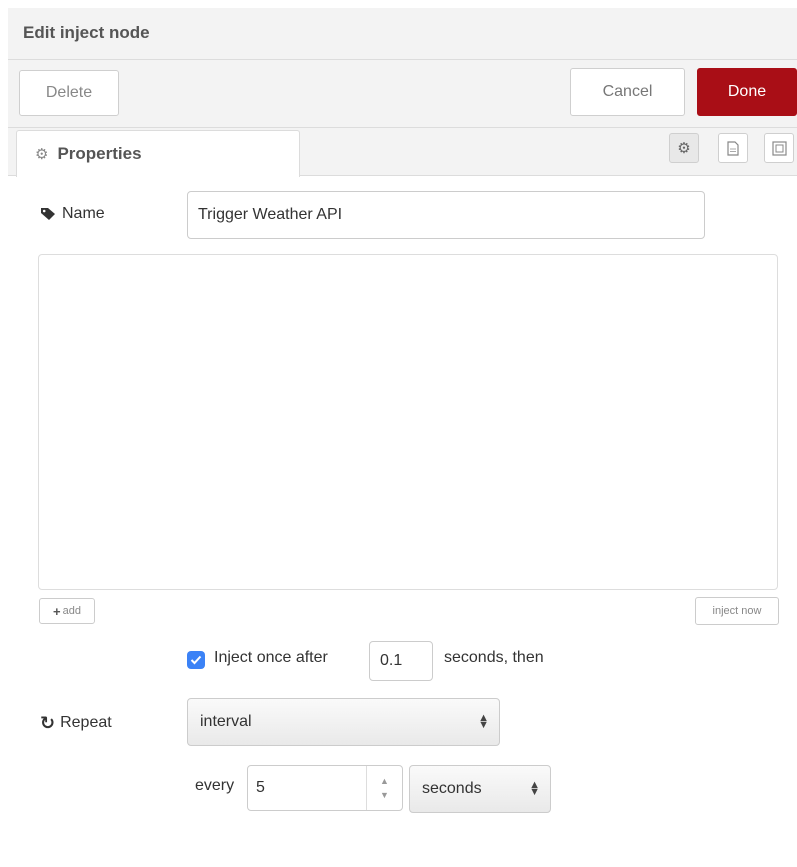 This screenshot has height=867, width=797. I want to click on name-input: Trigger Weather API, so click(446, 215).